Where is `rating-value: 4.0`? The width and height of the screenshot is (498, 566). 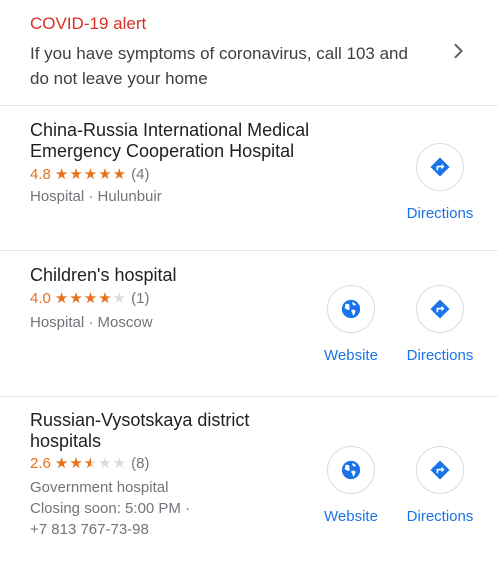
rating-value: 4.0 is located at coordinates (40, 298).